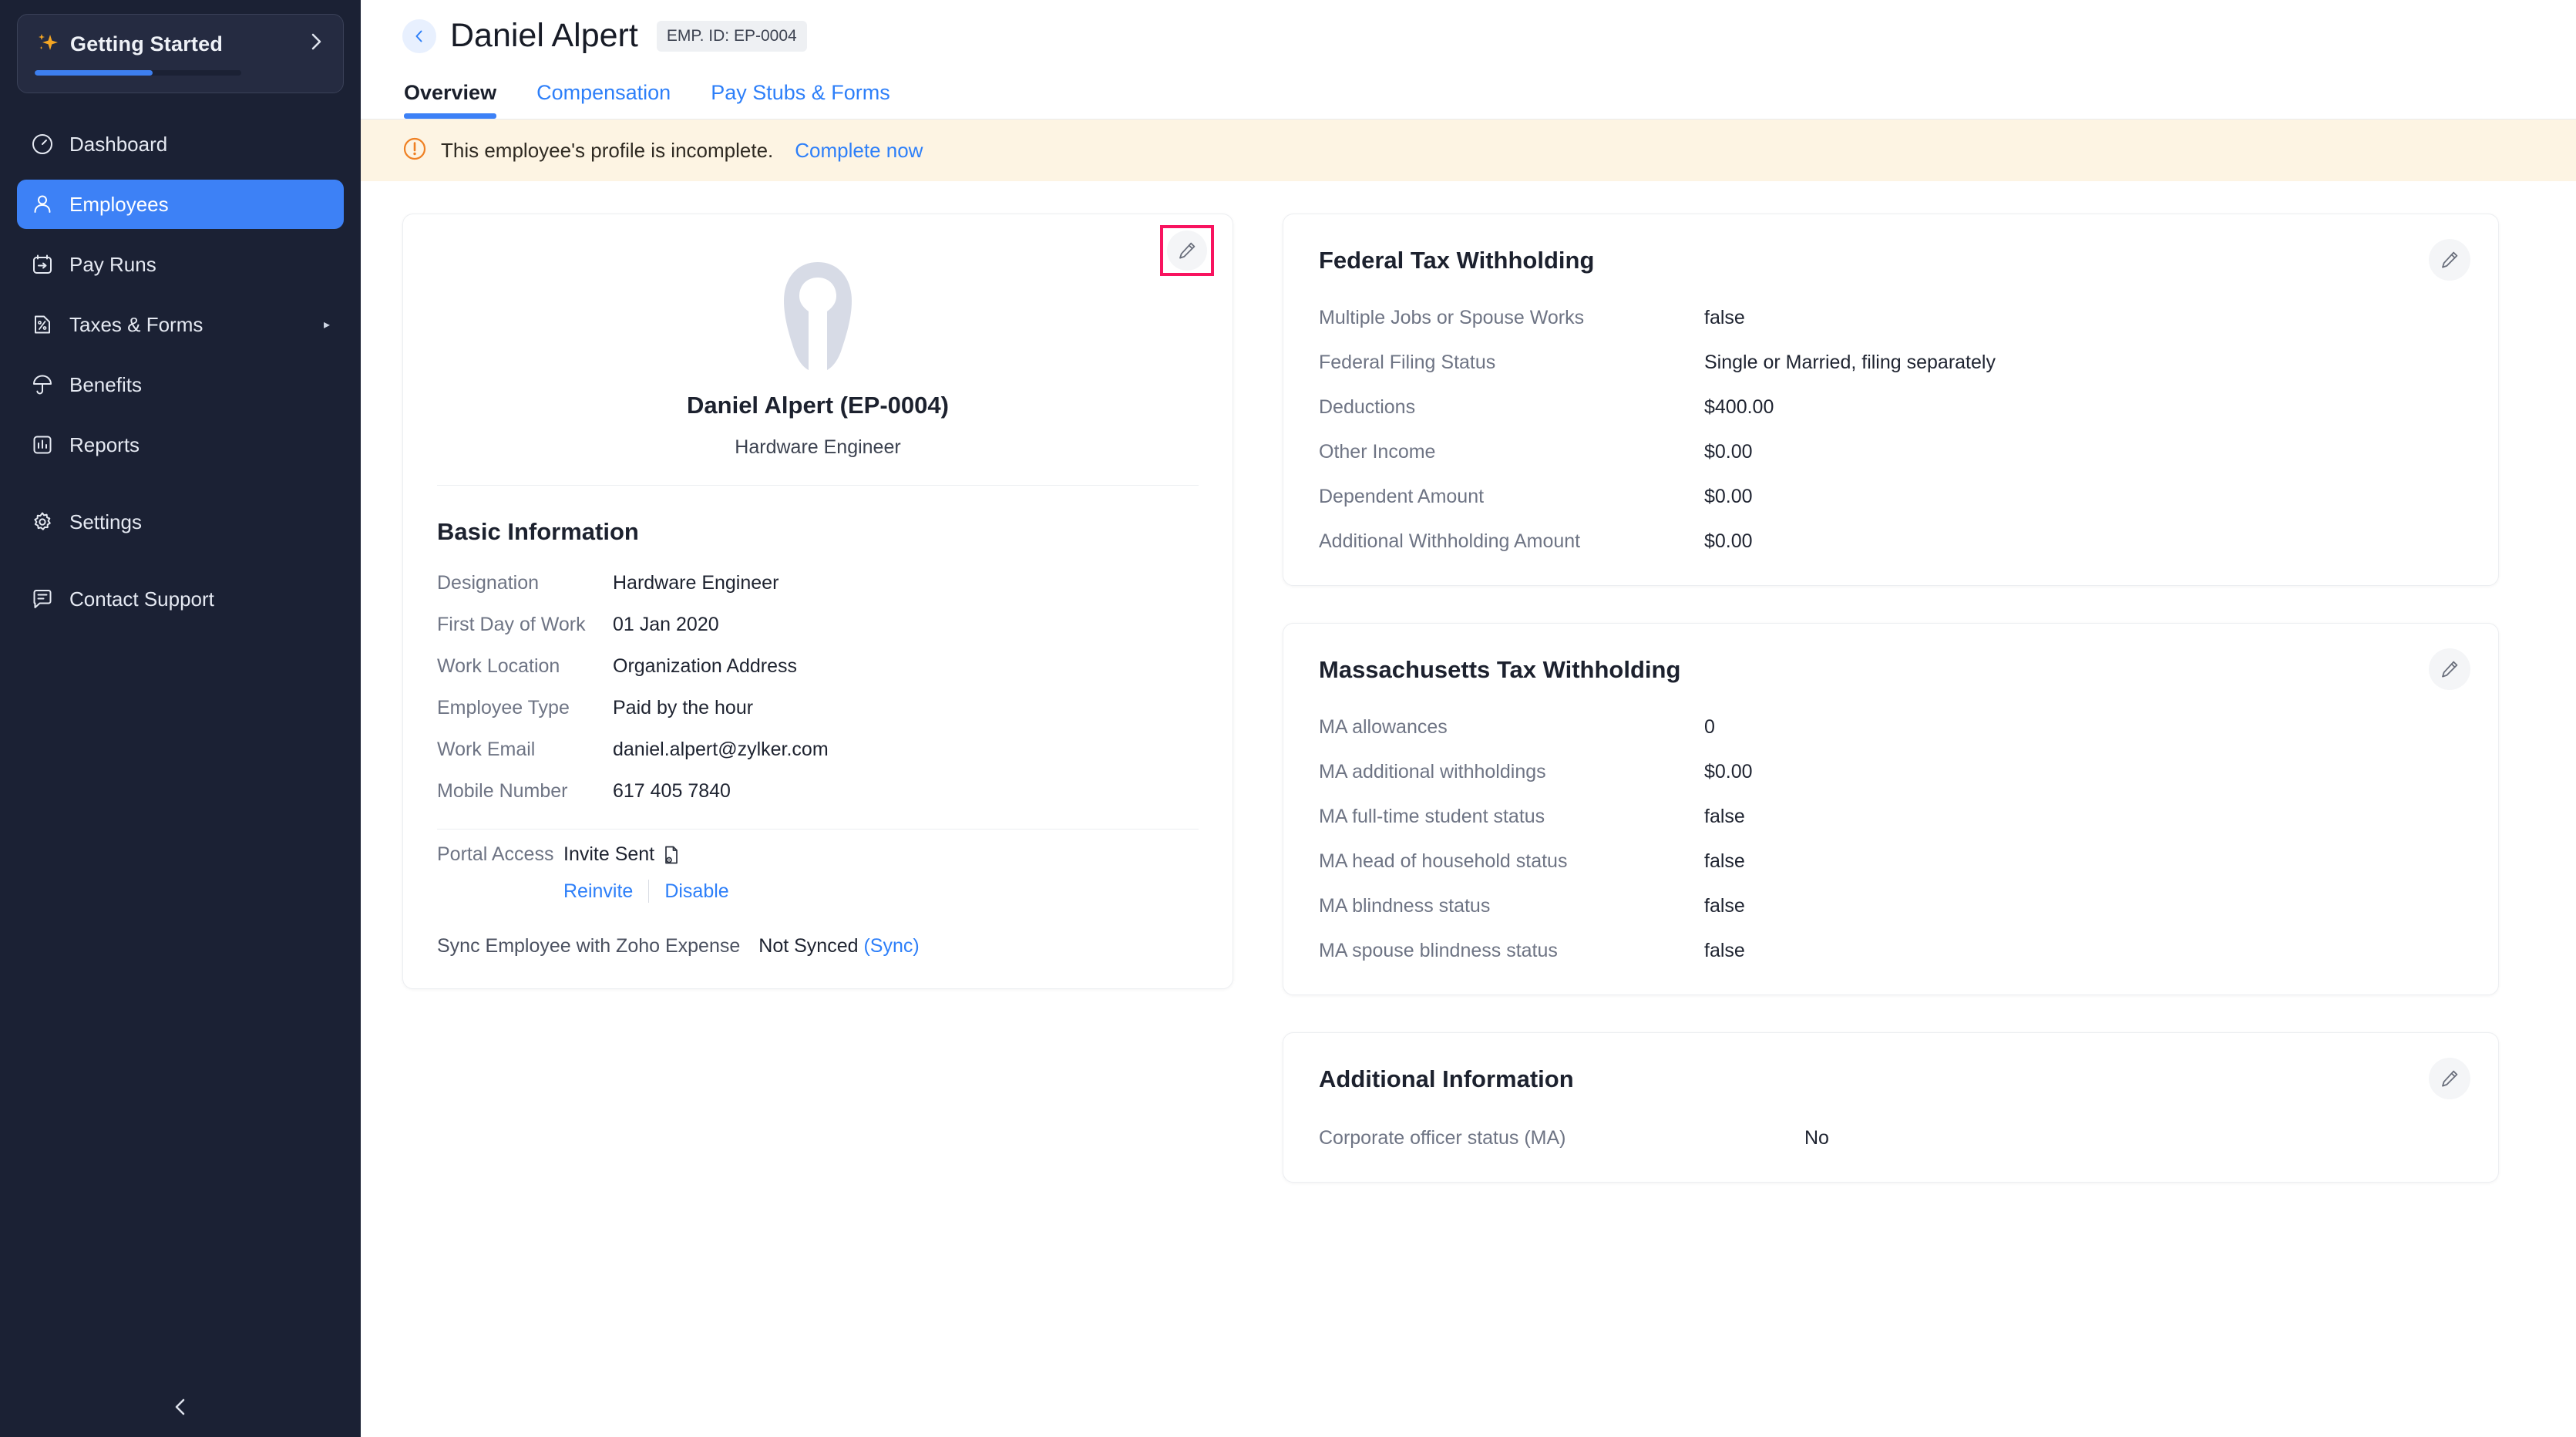  I want to click on additional-information-rows: Corporate officer status (MA) No, so click(1891, 1138).